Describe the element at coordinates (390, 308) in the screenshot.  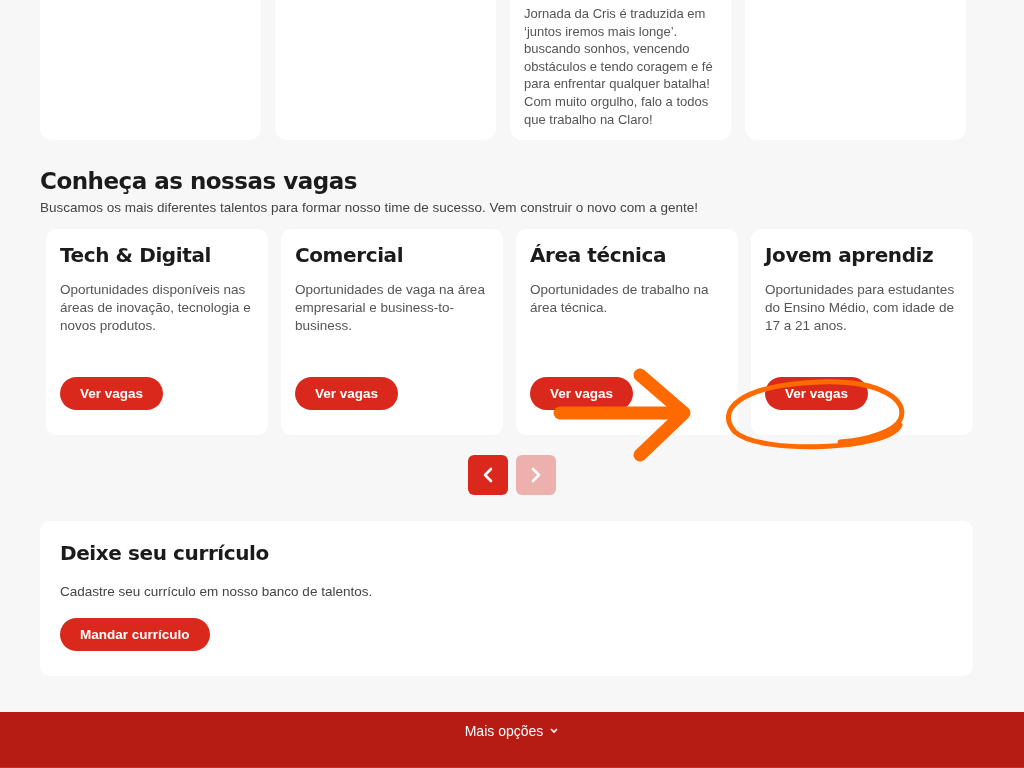
I see `job-description: Oportunidades de vaga na área empresarial e business-to-business.` at that location.